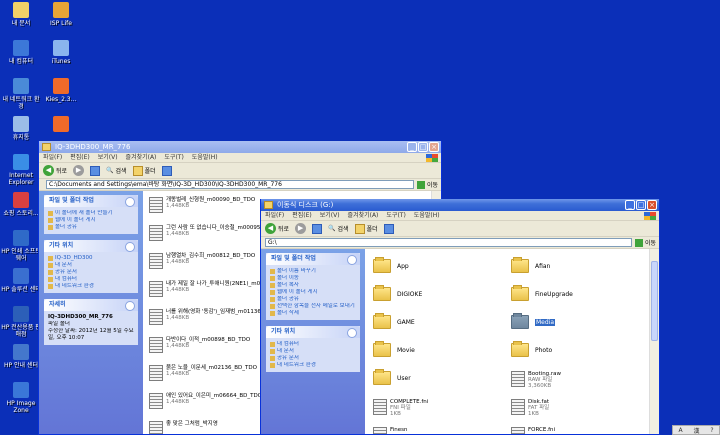  What do you see at coordinates (680, 430) in the screenshot?
I see `input-mode-a: A` at bounding box center [680, 430].